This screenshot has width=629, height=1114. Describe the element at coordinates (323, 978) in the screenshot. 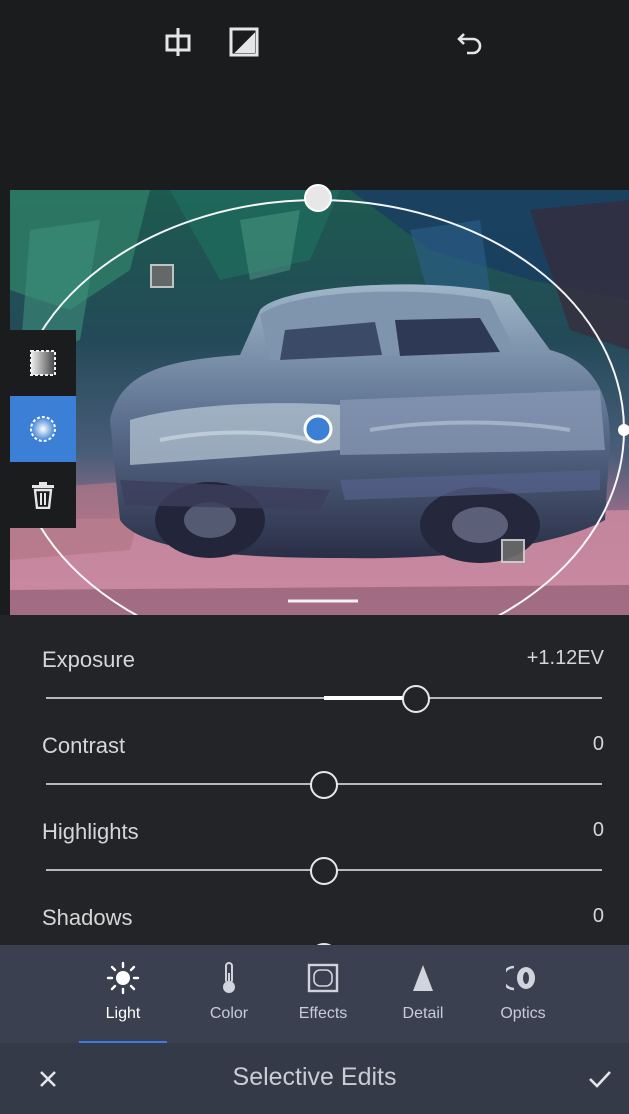

I see `vignette-icon` at that location.